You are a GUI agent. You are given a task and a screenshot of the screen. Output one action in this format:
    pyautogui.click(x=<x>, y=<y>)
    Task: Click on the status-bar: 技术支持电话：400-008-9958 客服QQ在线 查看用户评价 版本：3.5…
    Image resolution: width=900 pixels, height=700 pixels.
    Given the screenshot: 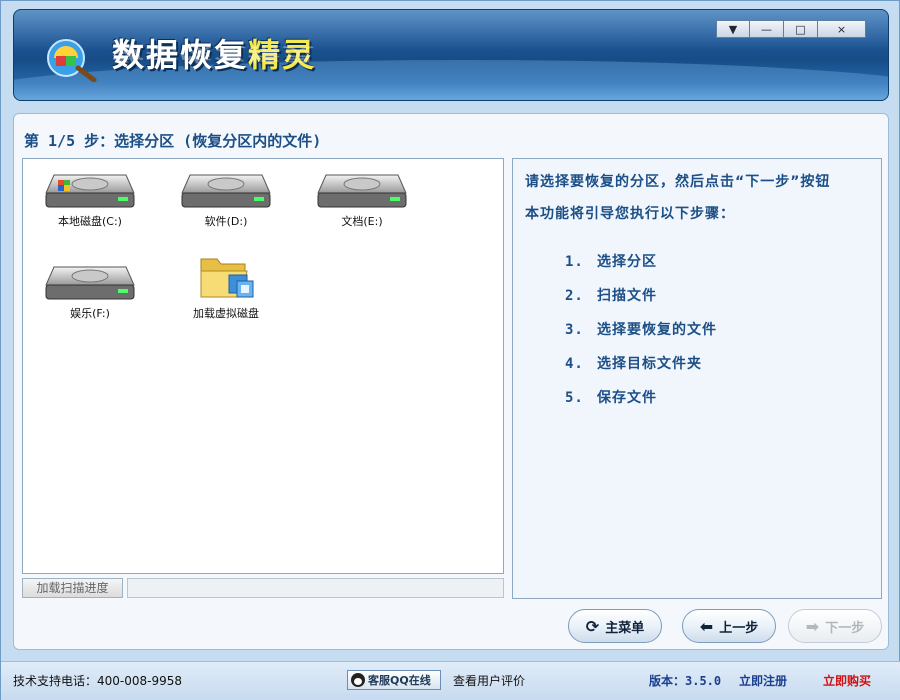 What is the action you would take?
    pyautogui.click(x=450, y=680)
    